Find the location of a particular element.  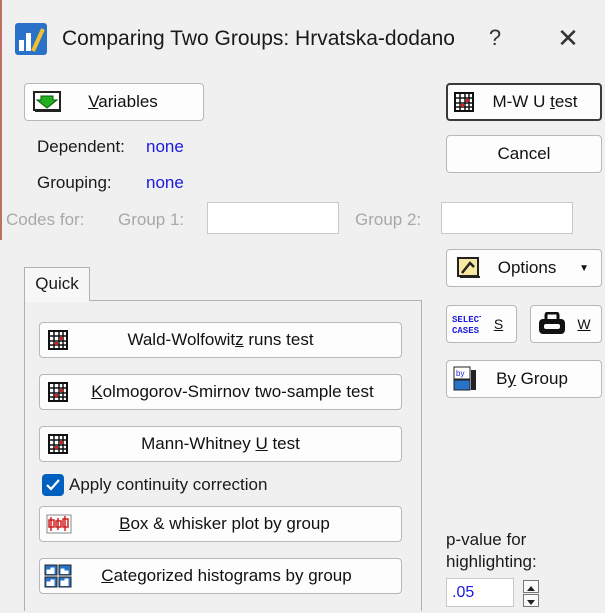

close-button: ✕ is located at coordinates (568, 38).